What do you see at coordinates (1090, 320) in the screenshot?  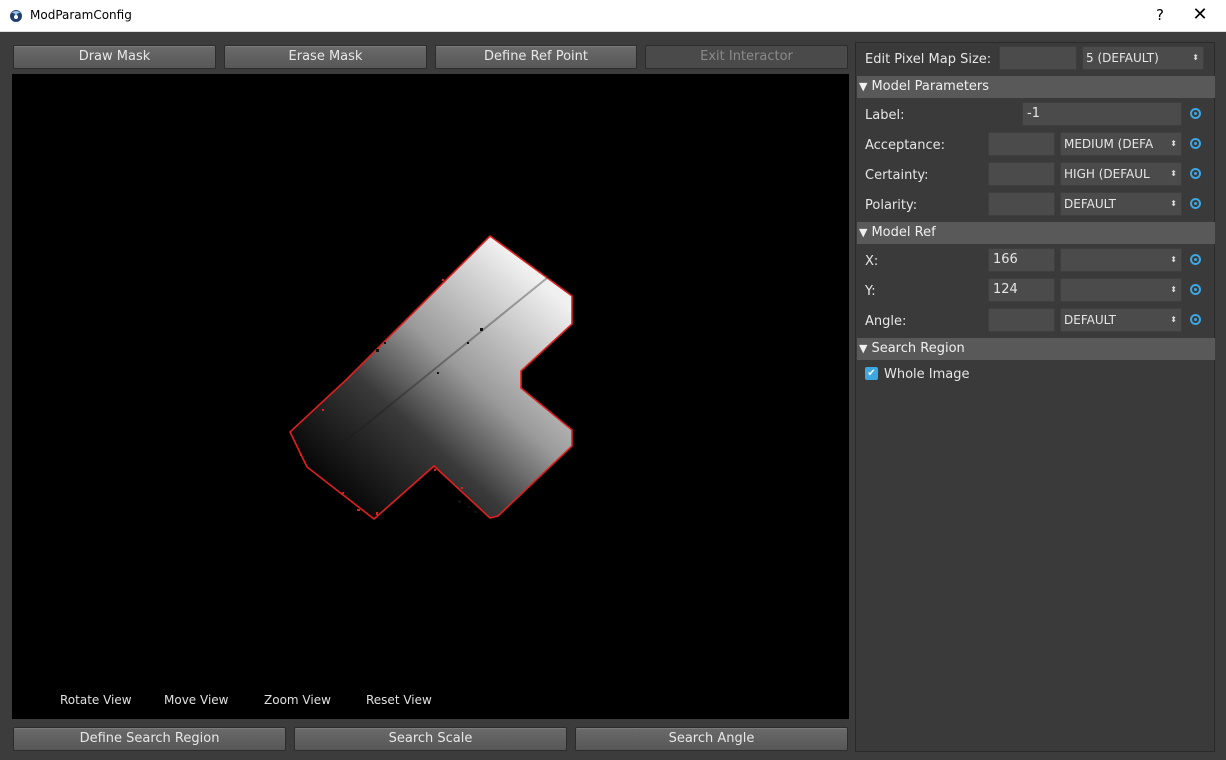 I see `ref-angle-select-value: DEFAULT` at bounding box center [1090, 320].